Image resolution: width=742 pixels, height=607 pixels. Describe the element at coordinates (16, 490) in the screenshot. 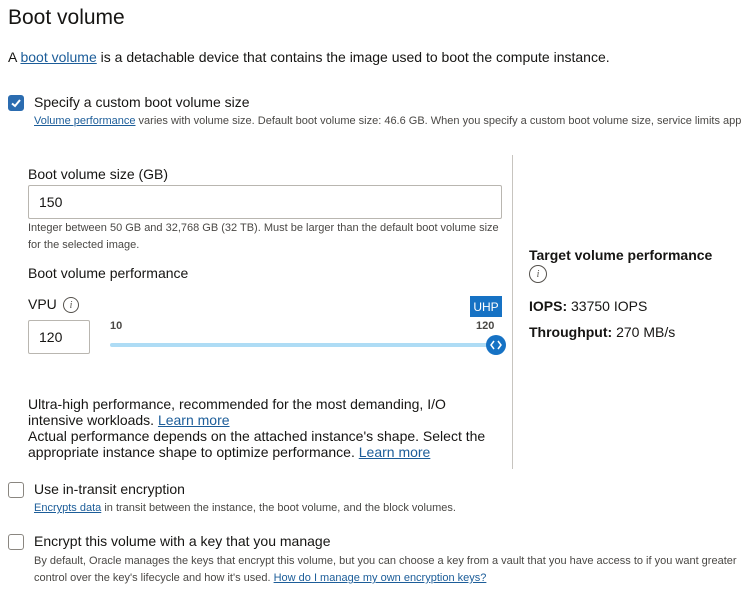

I see `in-transit-encryption-checkbox` at that location.